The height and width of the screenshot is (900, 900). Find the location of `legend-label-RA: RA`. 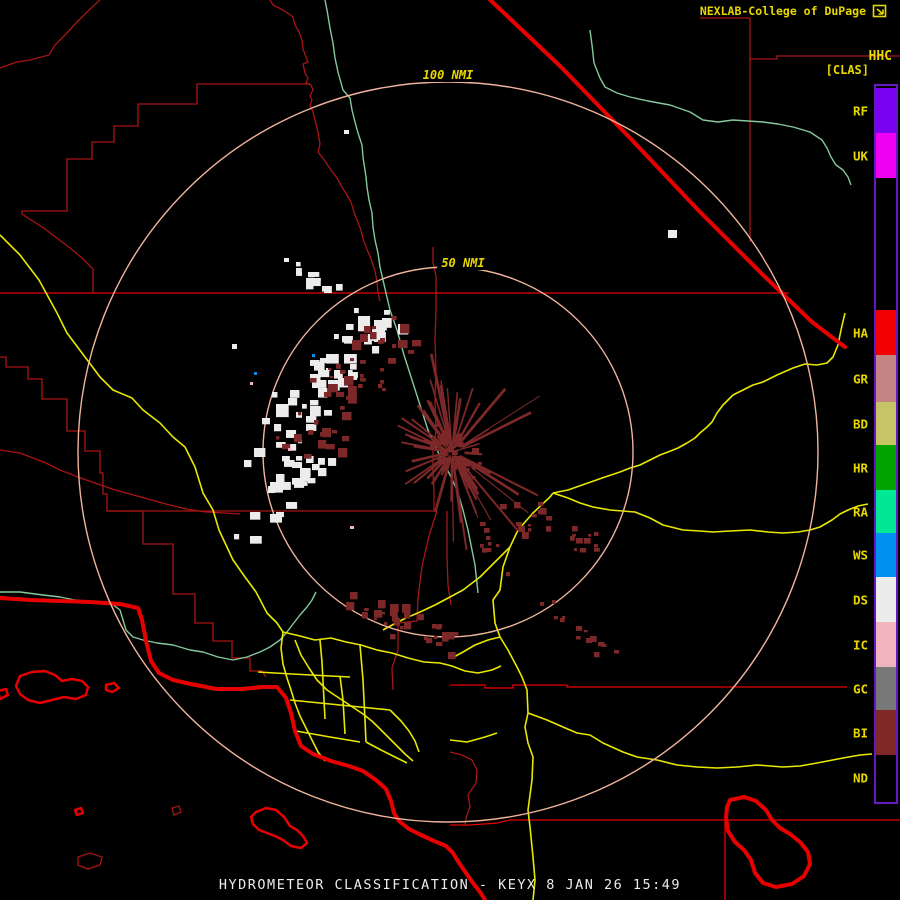

legend-label-RA: RA is located at coordinates (860, 511).